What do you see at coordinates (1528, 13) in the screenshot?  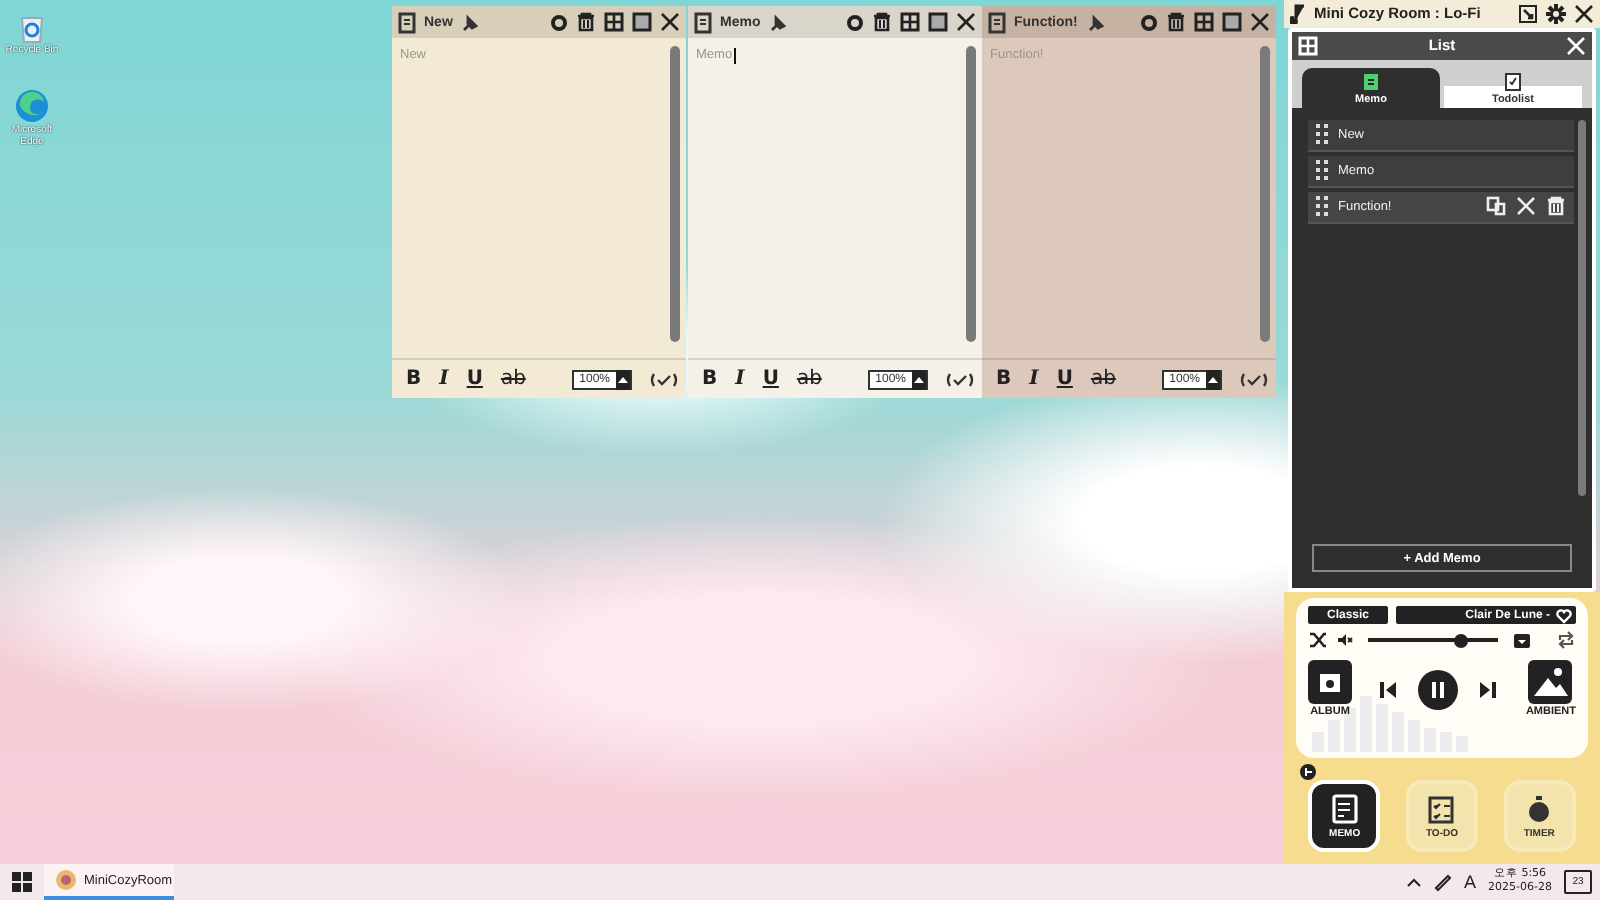 I see `minimize-icon` at bounding box center [1528, 13].